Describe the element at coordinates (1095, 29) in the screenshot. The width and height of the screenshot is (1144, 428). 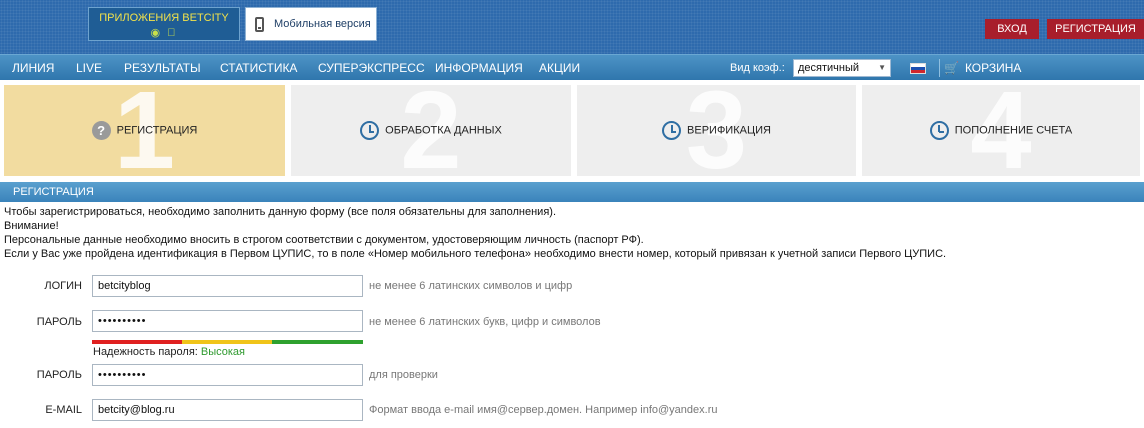
I see `register-button: РЕГИСТРАЦИЯ` at that location.